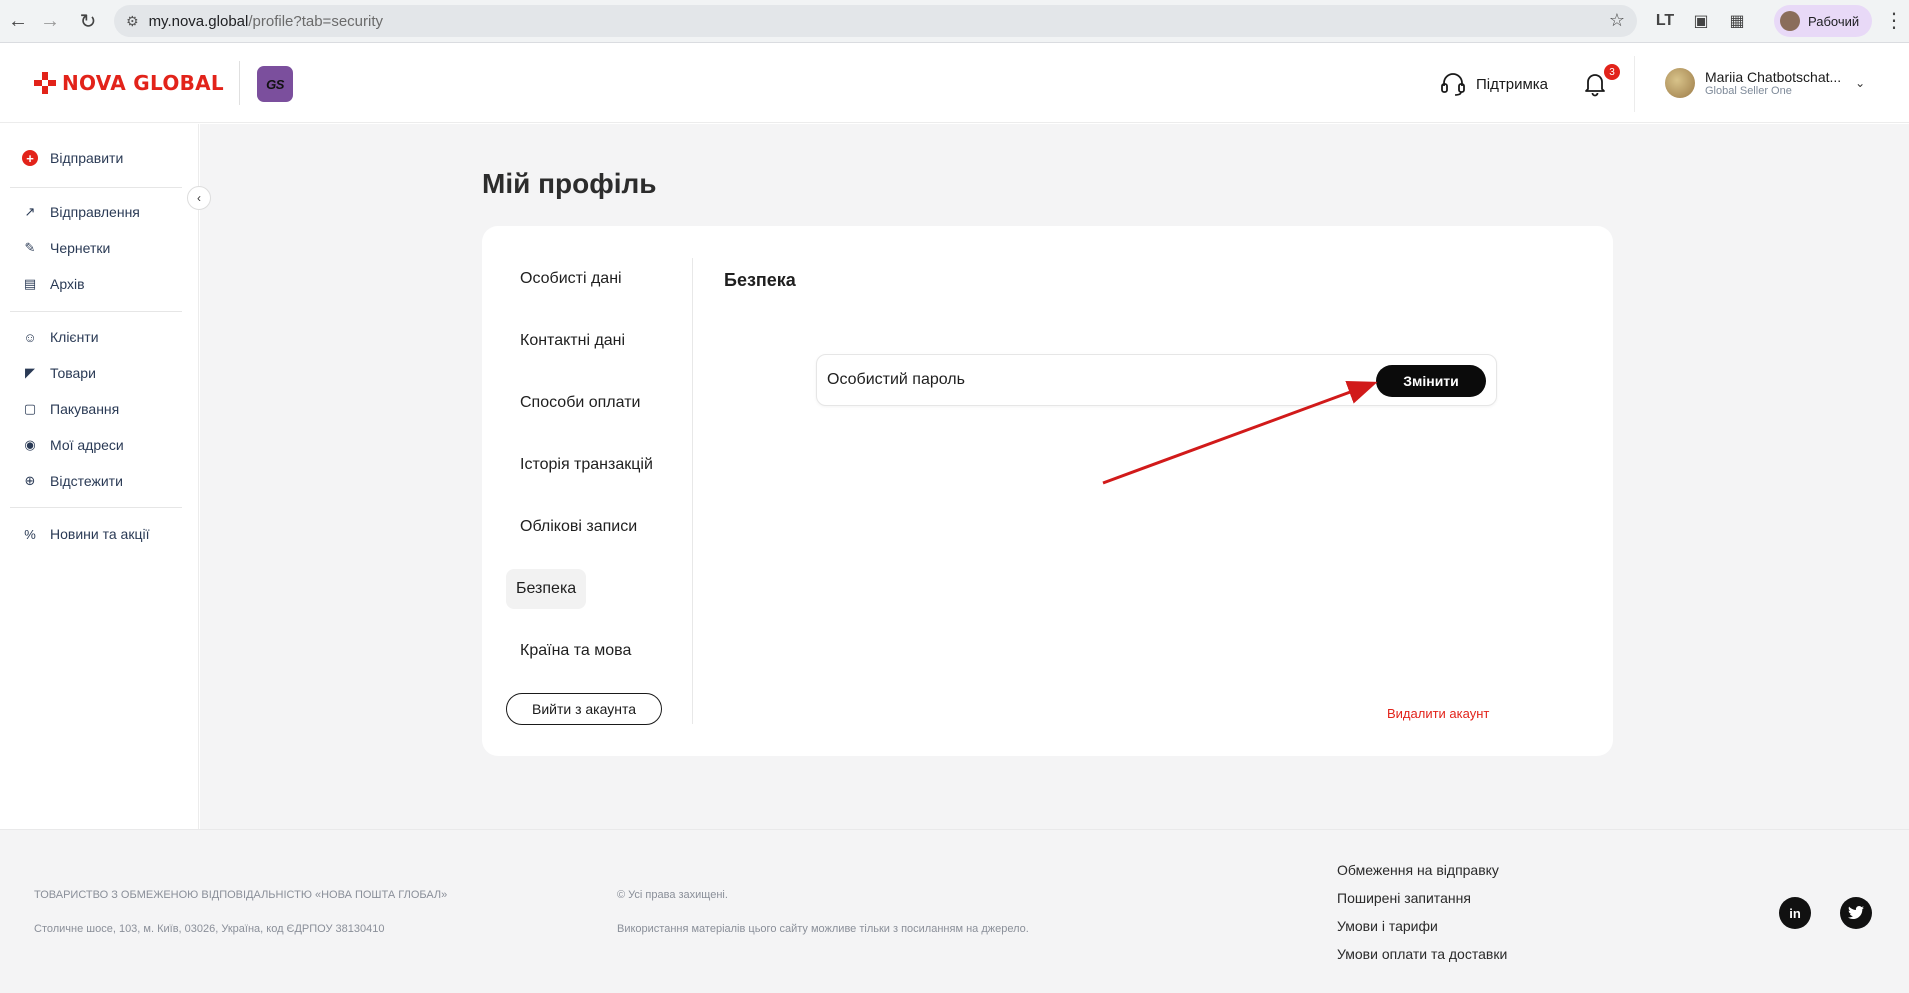 The height and width of the screenshot is (993, 1909). I want to click on page-title: Мій профіль, so click(569, 183).